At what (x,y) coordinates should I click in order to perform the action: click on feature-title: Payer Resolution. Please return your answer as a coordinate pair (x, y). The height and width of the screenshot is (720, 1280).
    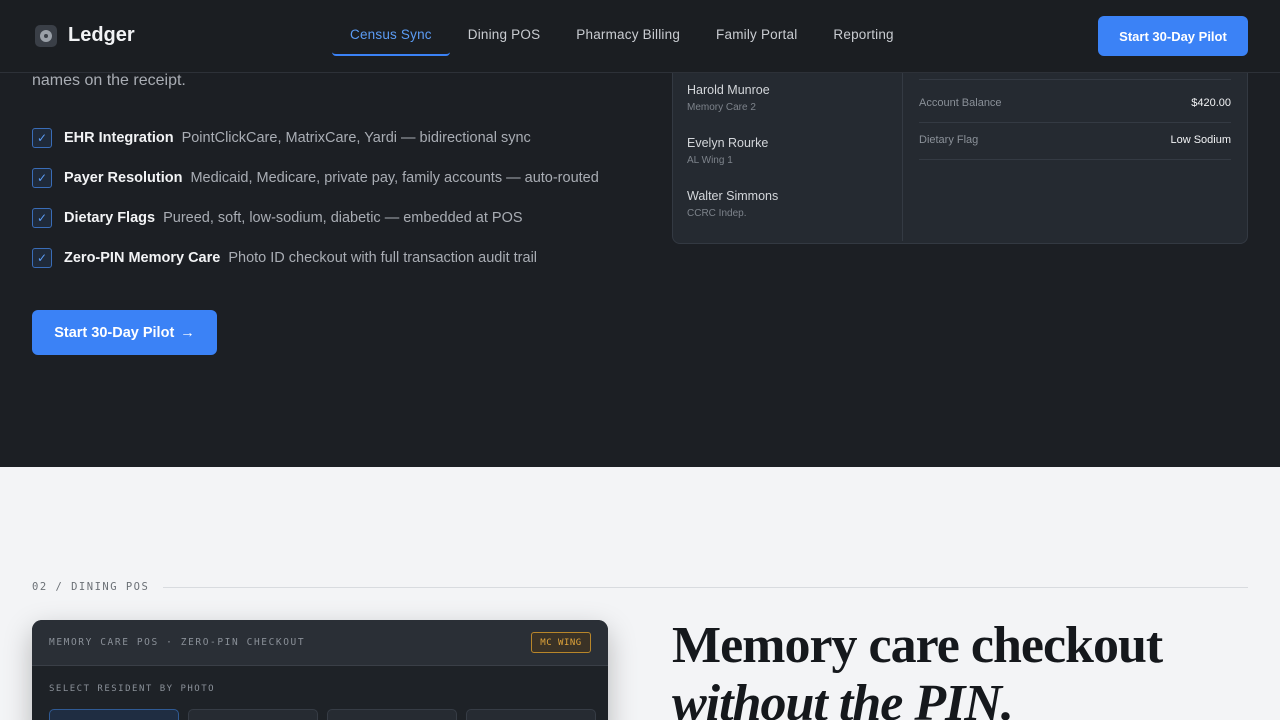
    Looking at the image, I should click on (123, 178).